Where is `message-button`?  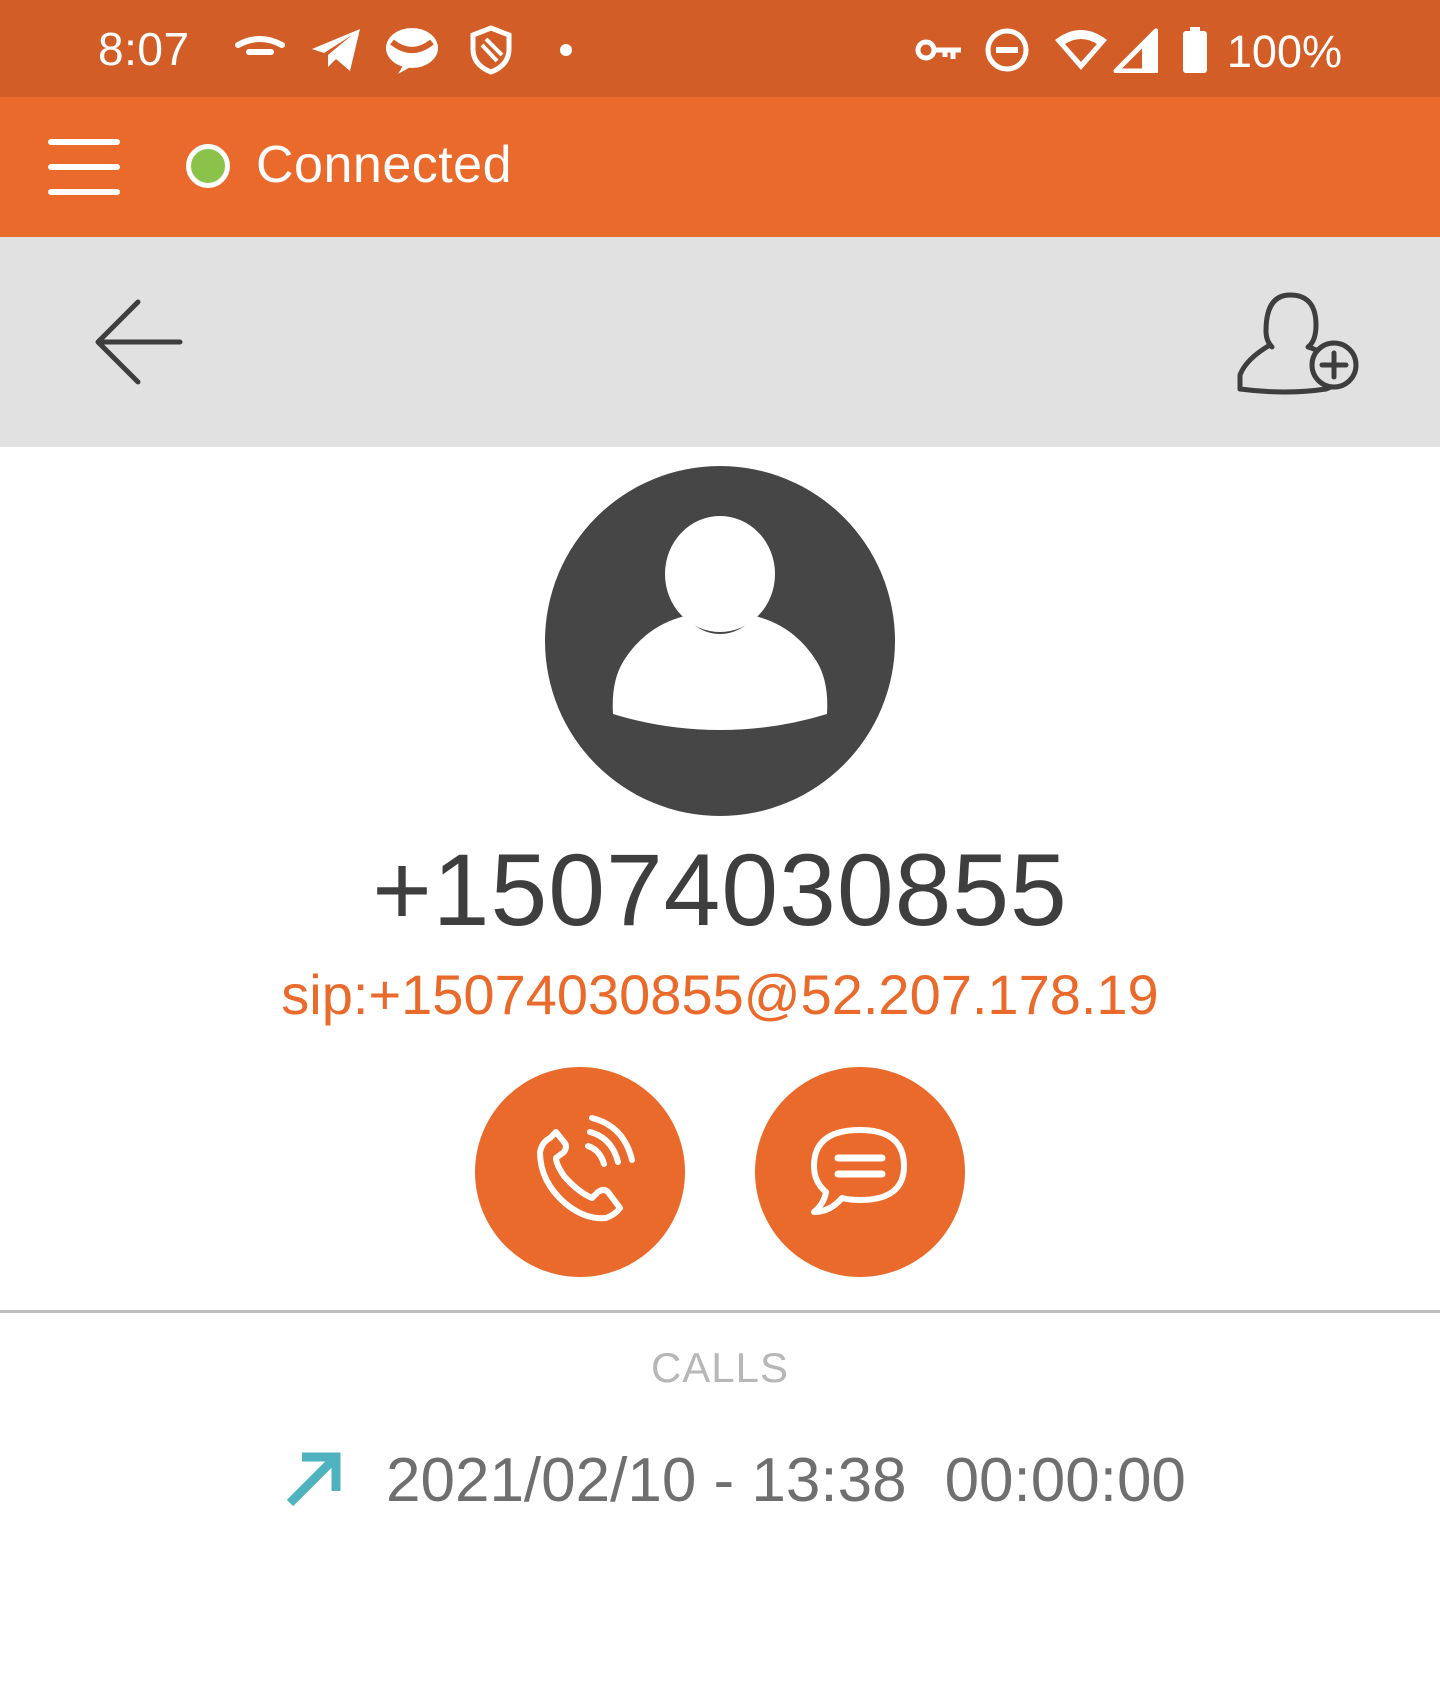
message-button is located at coordinates (860, 1172).